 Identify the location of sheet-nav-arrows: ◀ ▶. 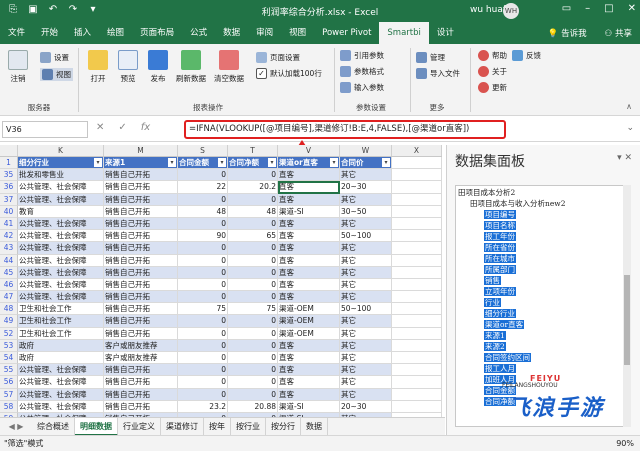
(16, 426).